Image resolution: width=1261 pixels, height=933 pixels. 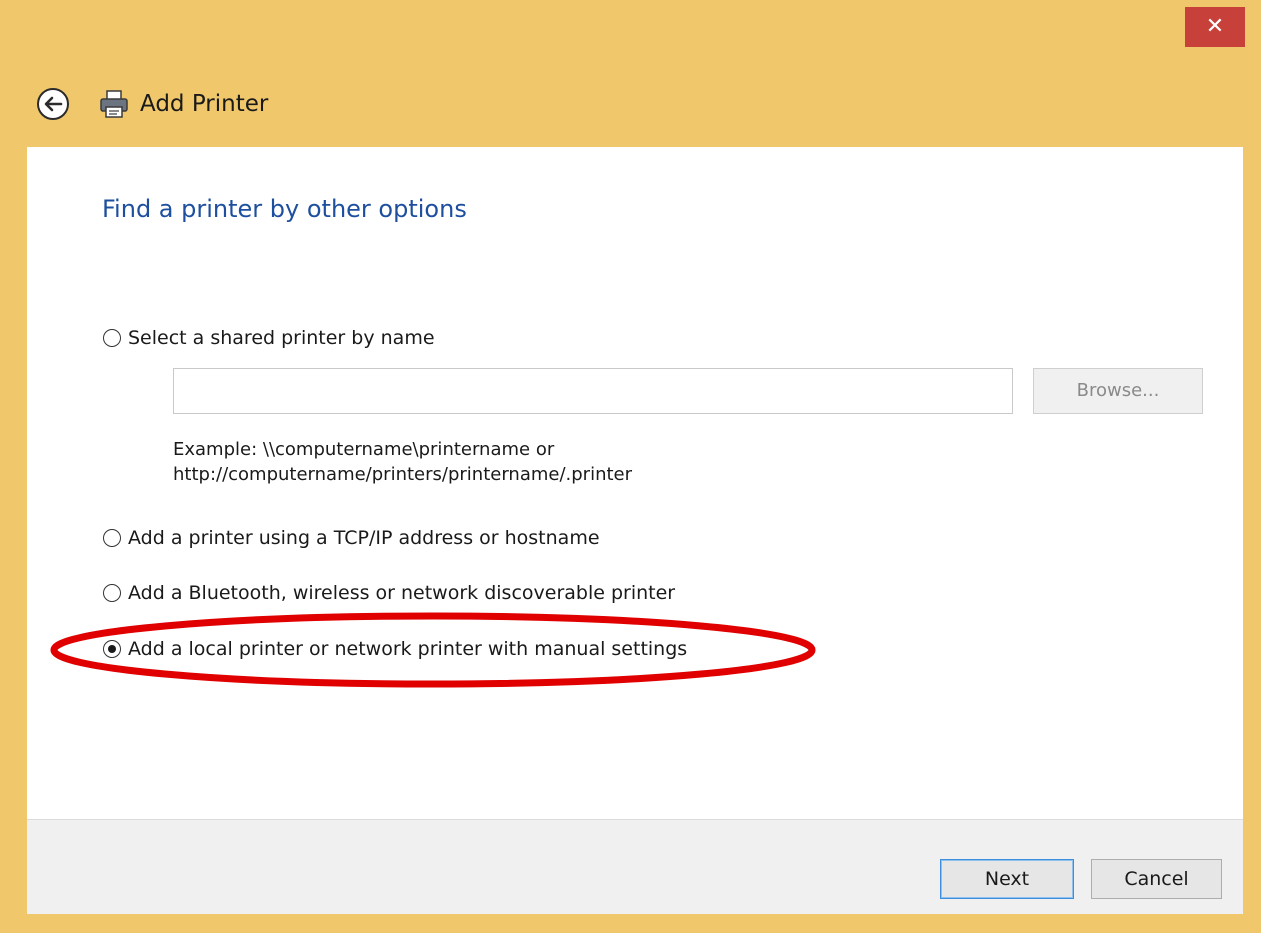 I want to click on back-arrow-icon, so click(x=53, y=104).